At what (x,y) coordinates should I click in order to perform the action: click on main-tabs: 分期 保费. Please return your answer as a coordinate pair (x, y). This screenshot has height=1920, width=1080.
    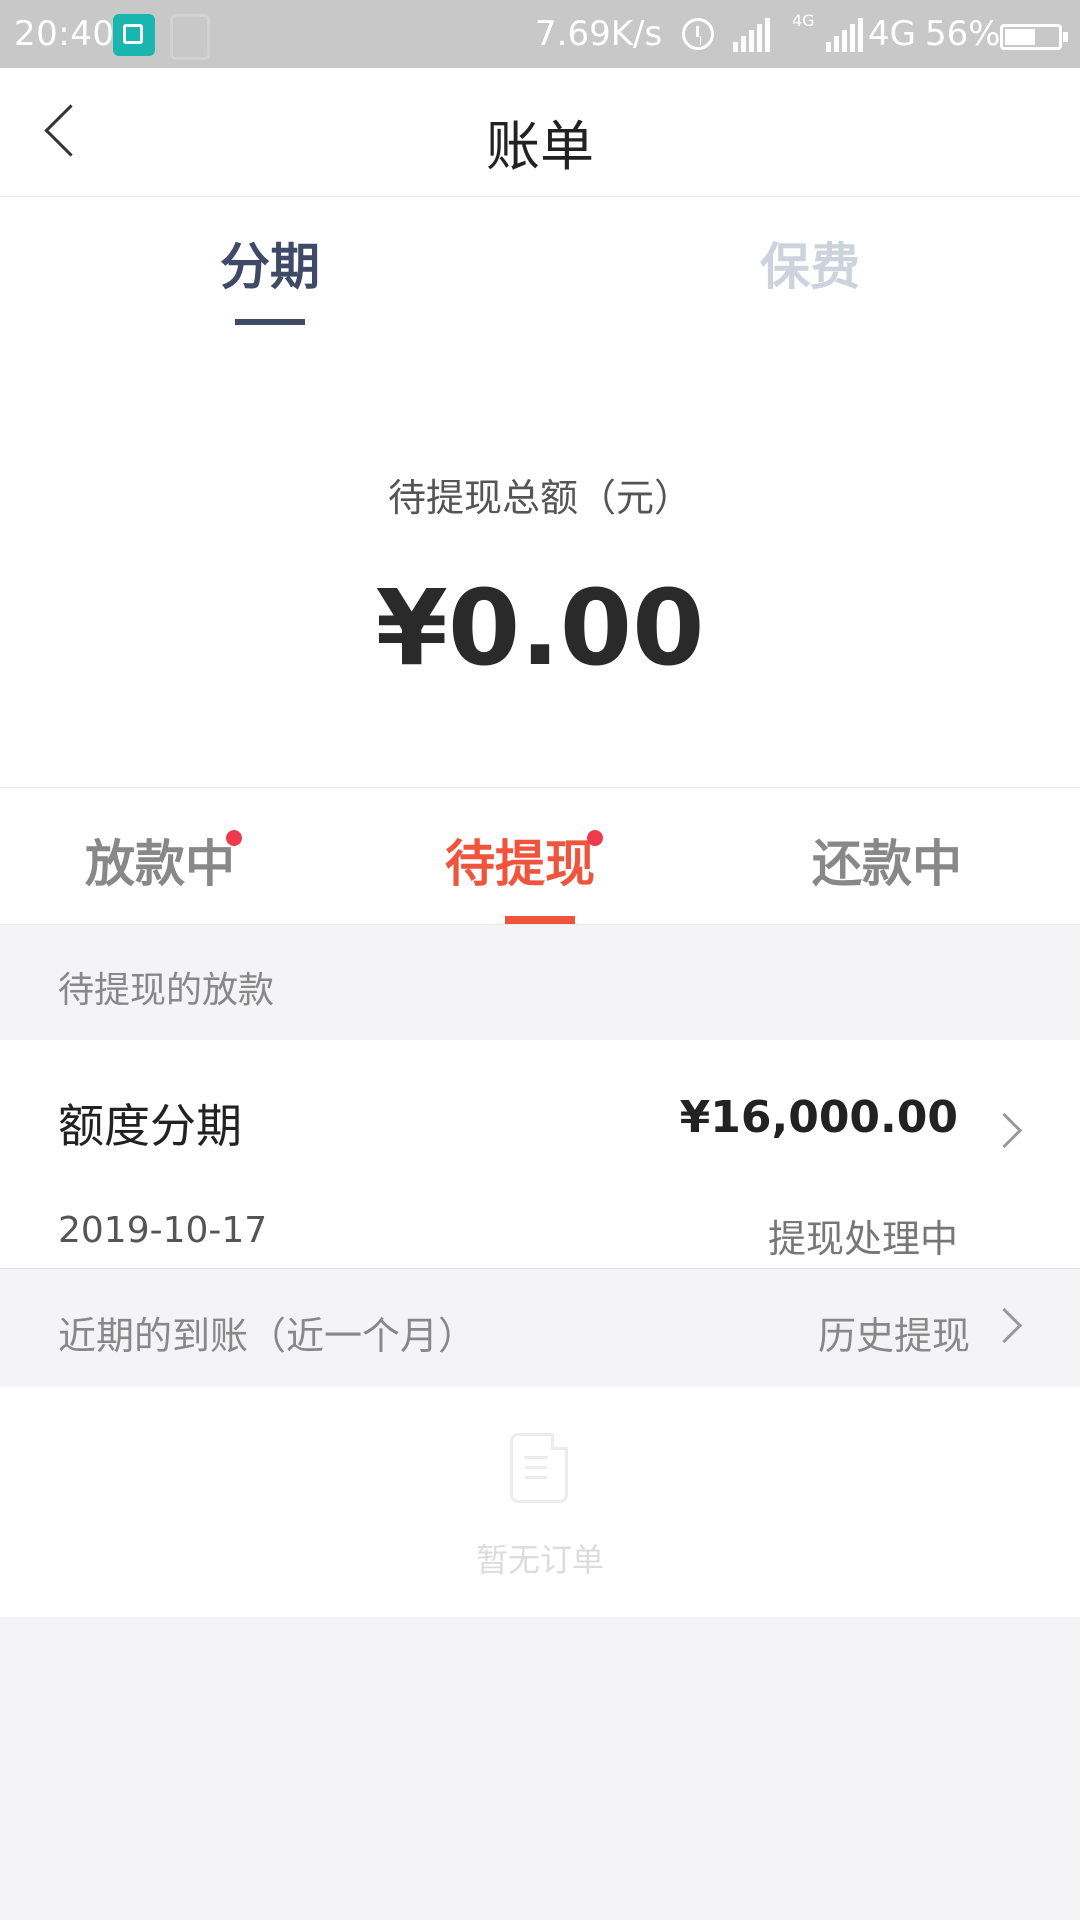
    Looking at the image, I should click on (540, 262).